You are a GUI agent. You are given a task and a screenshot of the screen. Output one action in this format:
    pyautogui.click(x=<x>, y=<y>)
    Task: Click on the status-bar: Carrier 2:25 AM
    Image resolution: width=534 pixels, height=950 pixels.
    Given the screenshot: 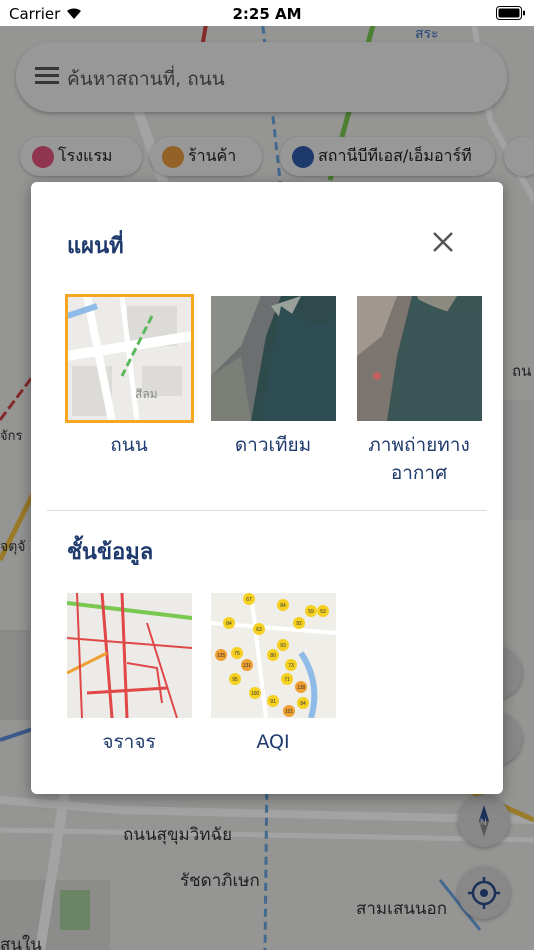 What is the action you would take?
    pyautogui.click(x=267, y=13)
    